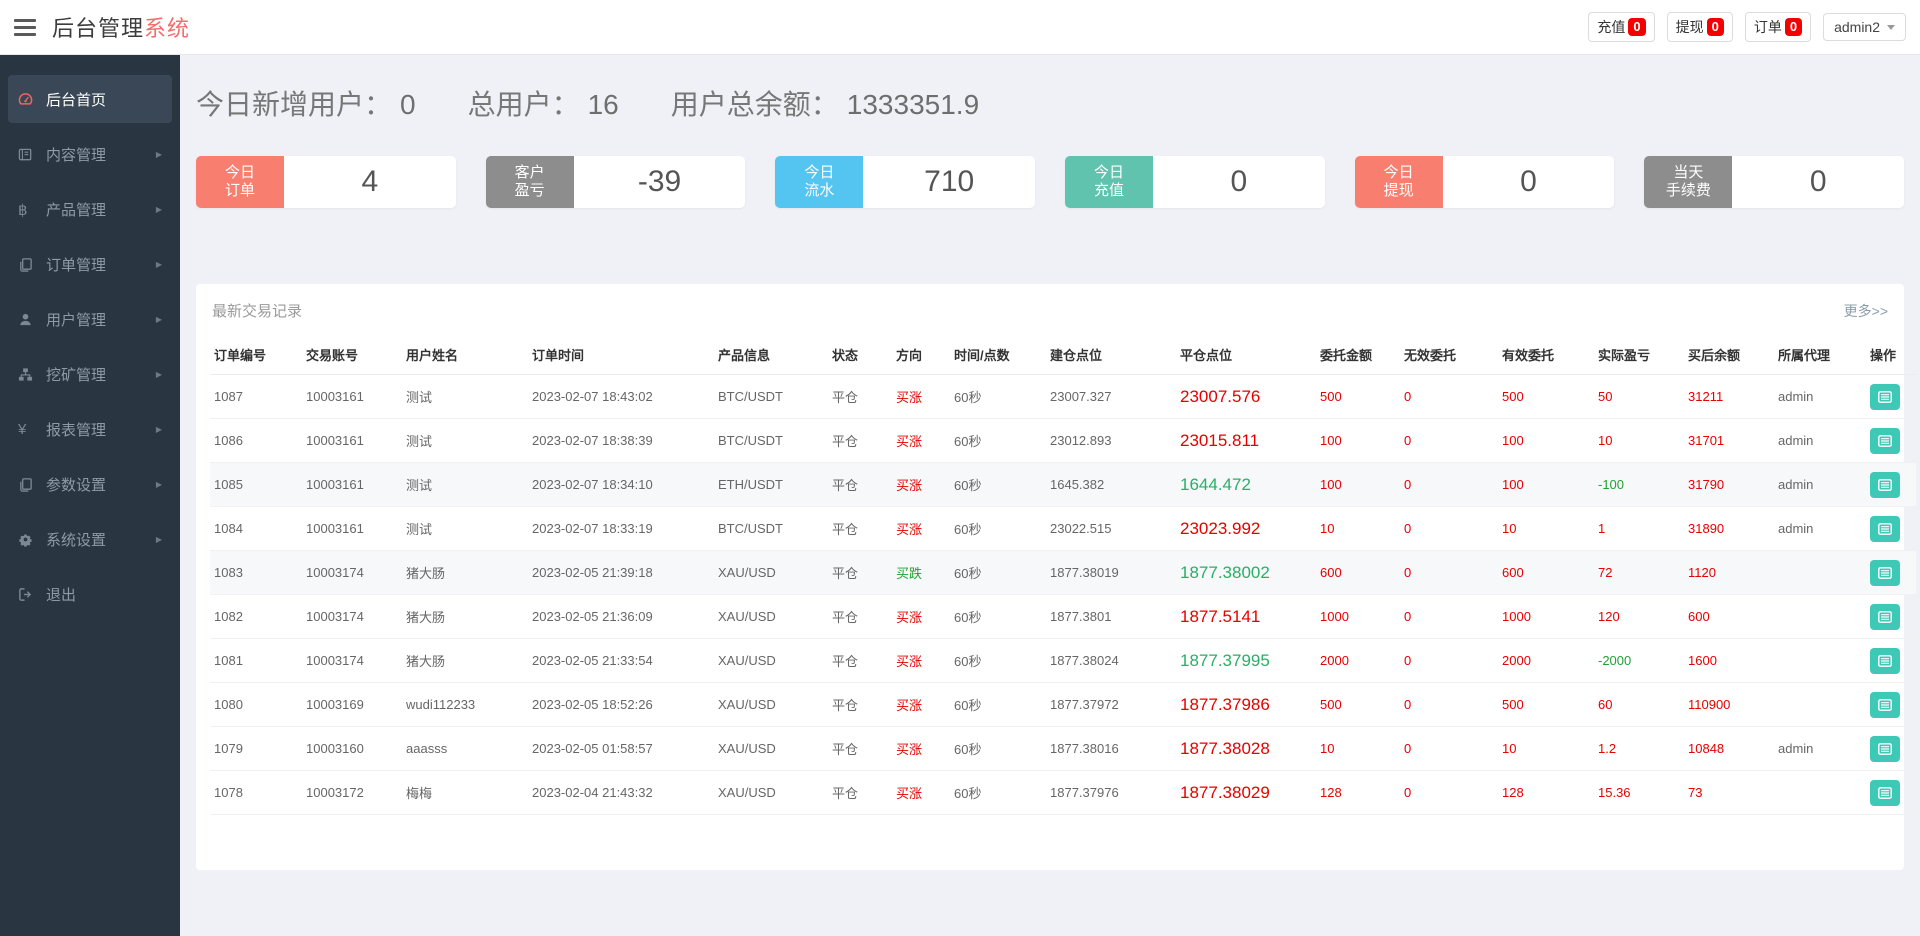  What do you see at coordinates (819, 182) in the screenshot?
I see `card-label: 今日 流水` at bounding box center [819, 182].